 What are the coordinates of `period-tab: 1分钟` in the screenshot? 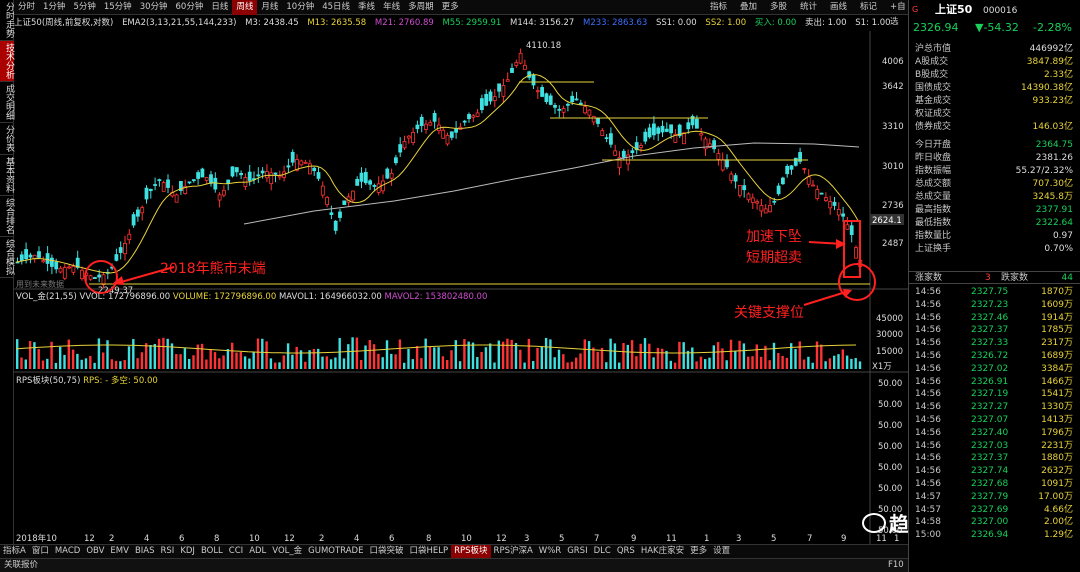 It's located at (54, 7).